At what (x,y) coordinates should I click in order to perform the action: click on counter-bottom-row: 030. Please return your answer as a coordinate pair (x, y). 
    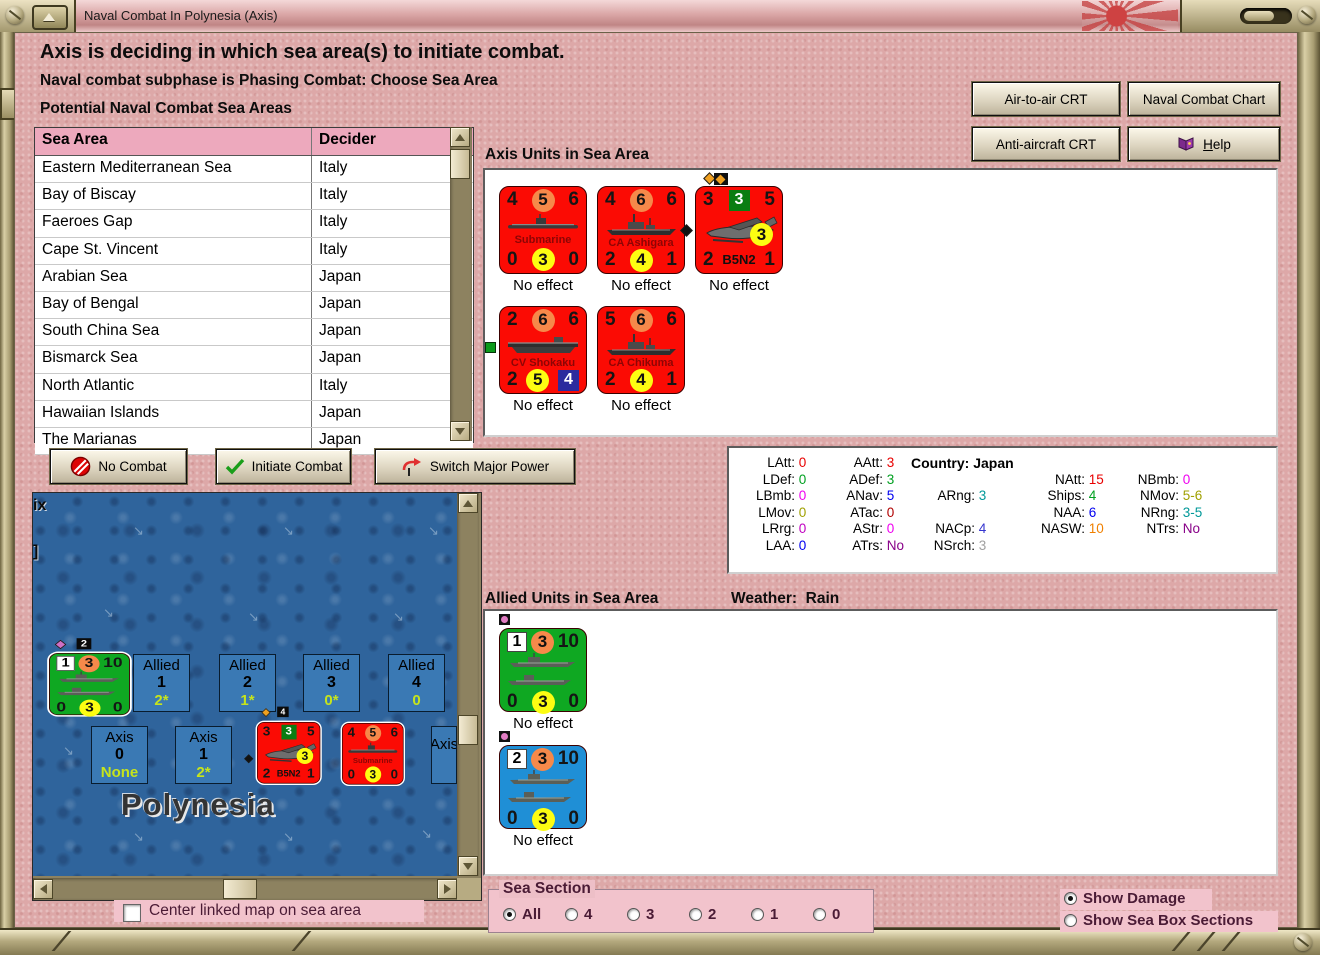
    Looking at the image, I should click on (543, 260).